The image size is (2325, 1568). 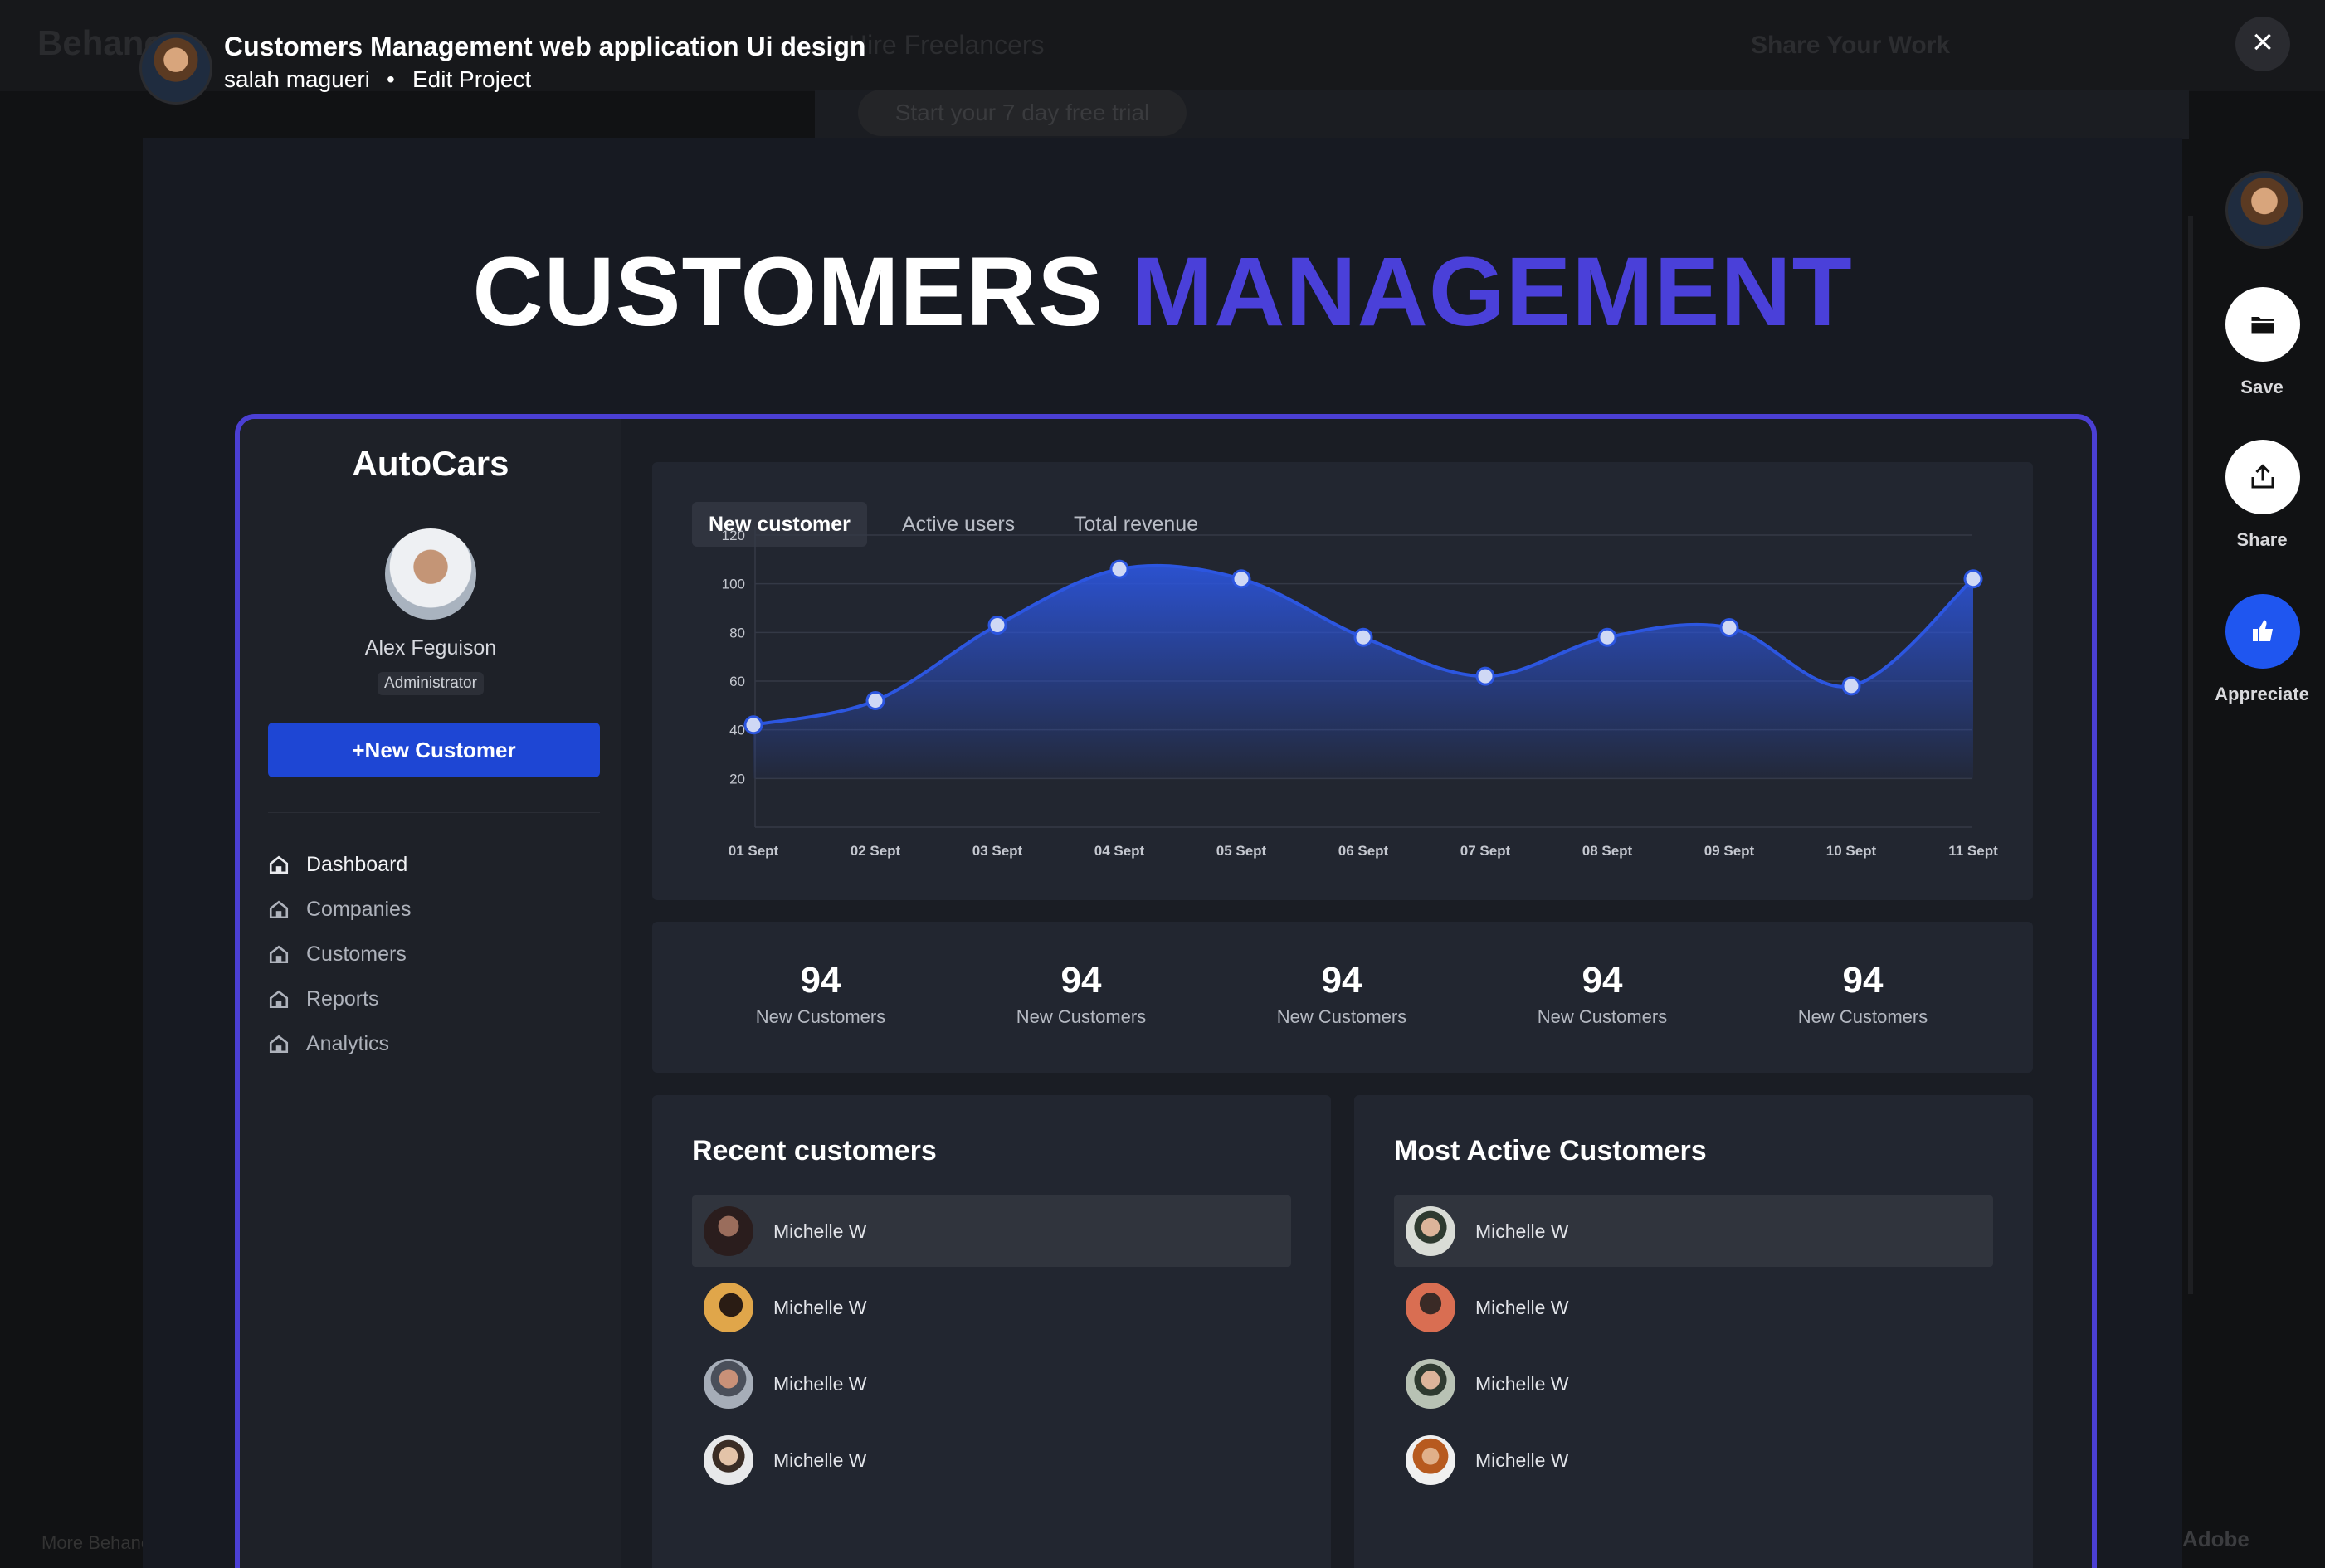 I want to click on save-button, so click(x=2262, y=324).